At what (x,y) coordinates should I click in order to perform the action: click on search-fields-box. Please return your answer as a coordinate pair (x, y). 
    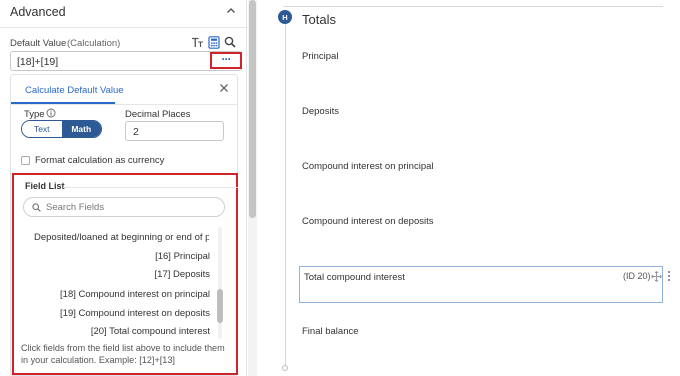
    Looking at the image, I should click on (124, 207).